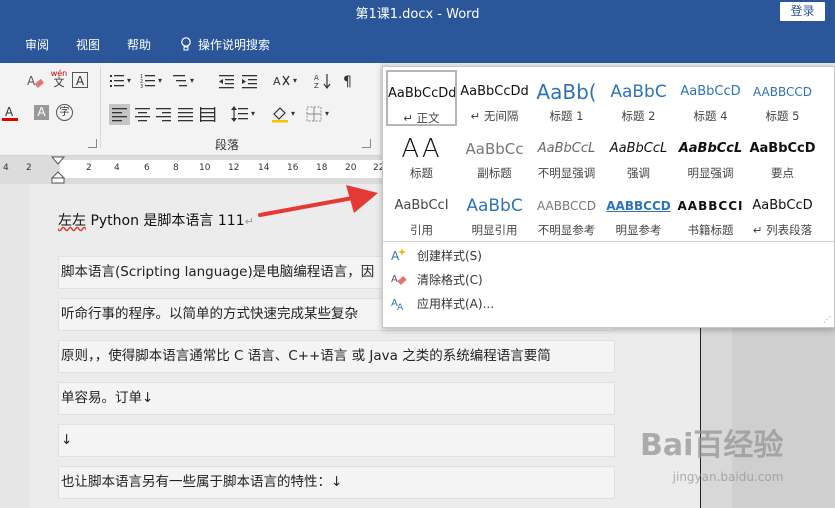  I want to click on gallery-separator, so click(608, 241).